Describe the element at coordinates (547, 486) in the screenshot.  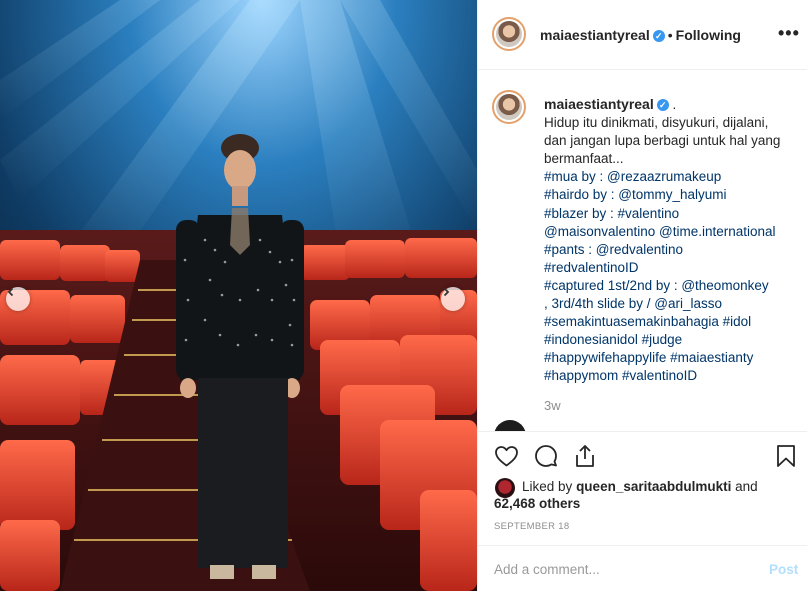
I see `liked-by-prefix: Liked by` at that location.